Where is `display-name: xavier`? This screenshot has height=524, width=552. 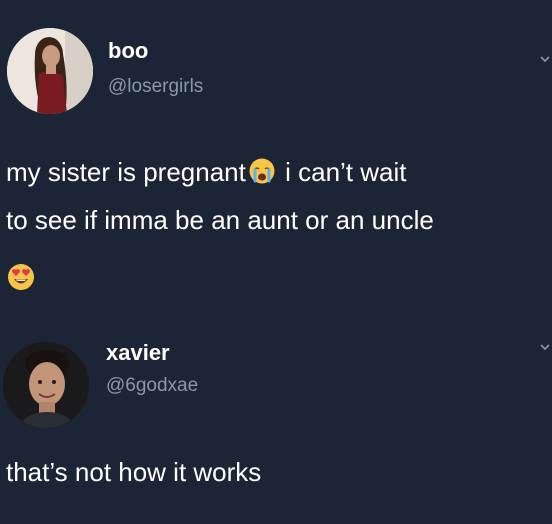
display-name: xavier is located at coordinates (138, 353).